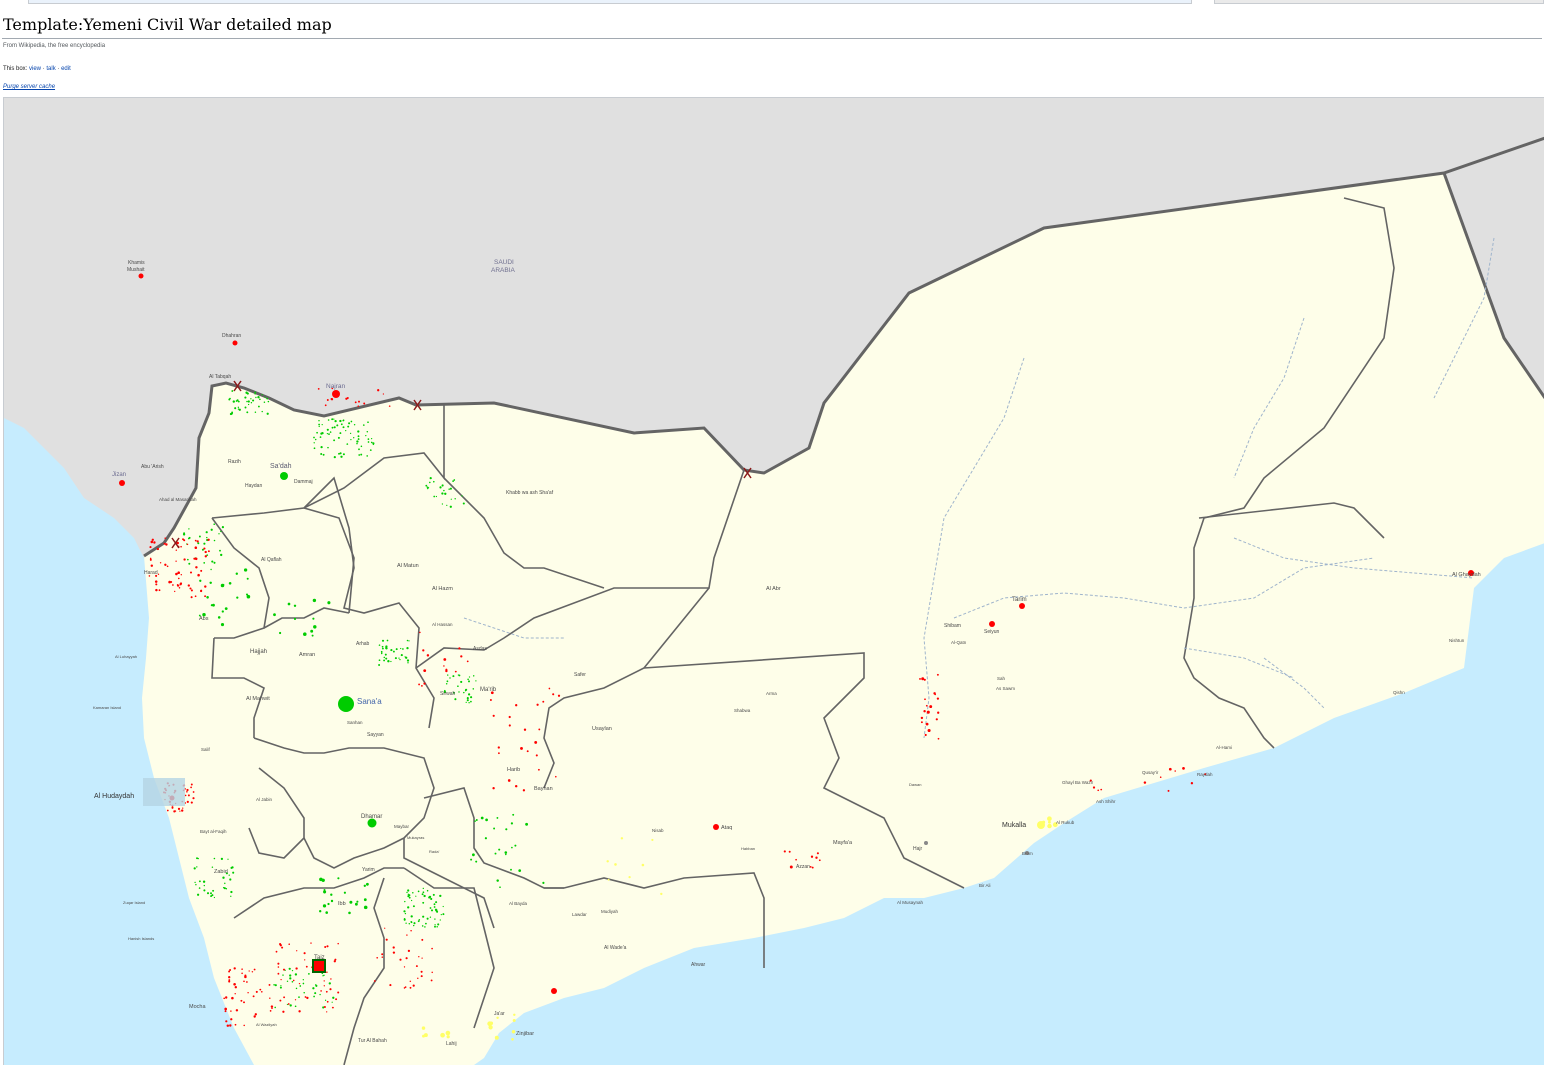 The image size is (1544, 1065). What do you see at coordinates (580, 675) in the screenshot?
I see `label-safer: Safer` at bounding box center [580, 675].